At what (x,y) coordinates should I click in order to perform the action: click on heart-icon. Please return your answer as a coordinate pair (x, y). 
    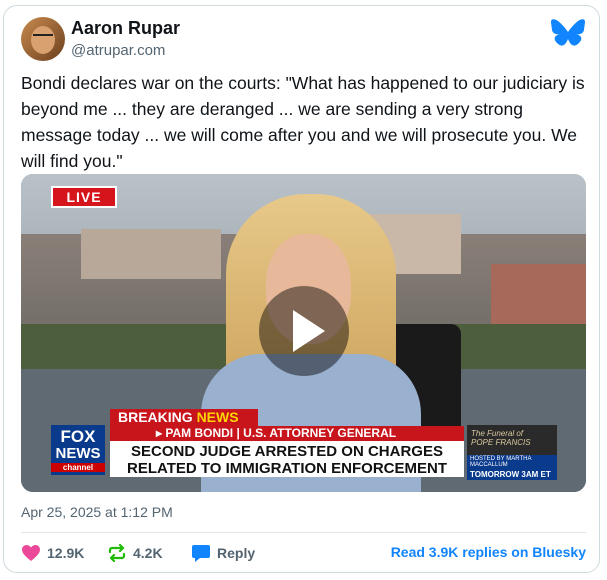
    Looking at the image, I should click on (31, 553).